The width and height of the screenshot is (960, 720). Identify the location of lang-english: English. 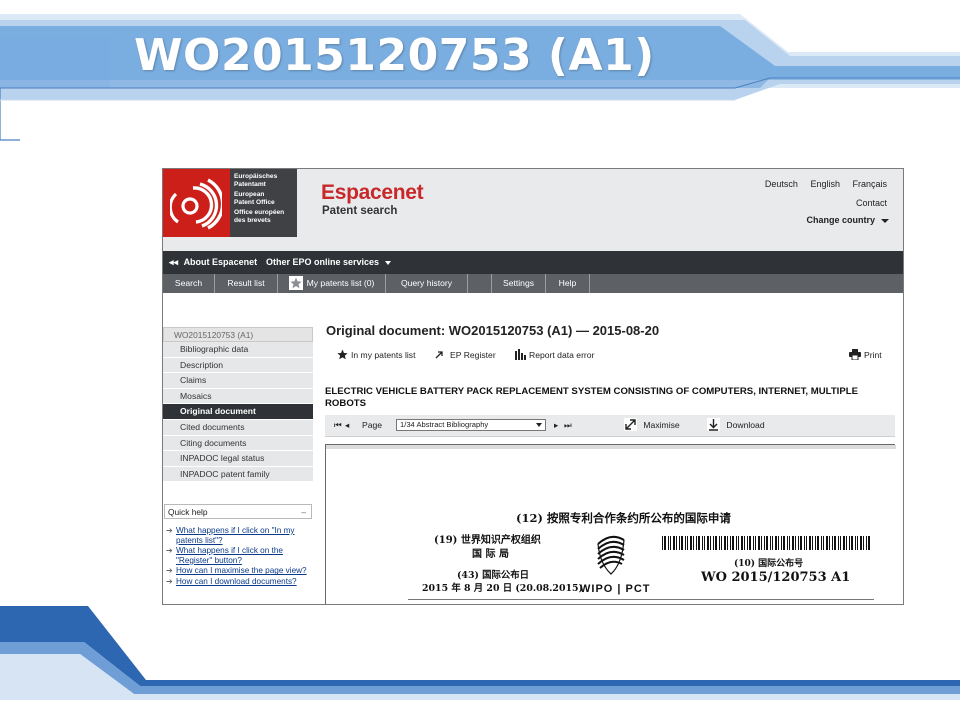
(825, 184).